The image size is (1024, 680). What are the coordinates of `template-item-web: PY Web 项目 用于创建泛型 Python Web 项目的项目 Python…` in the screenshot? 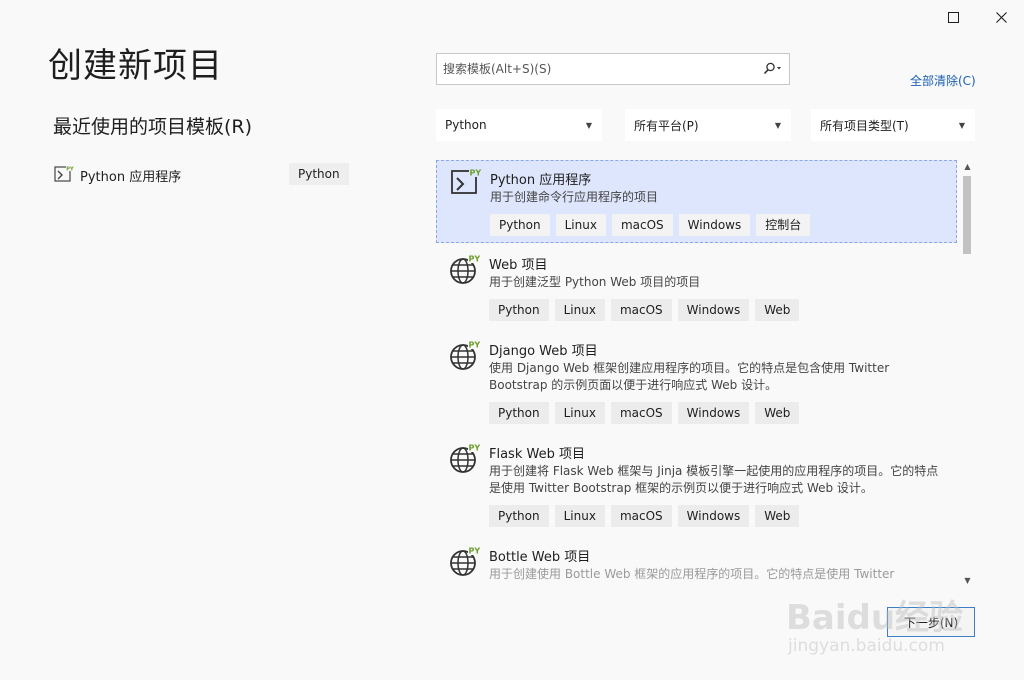 It's located at (696, 287).